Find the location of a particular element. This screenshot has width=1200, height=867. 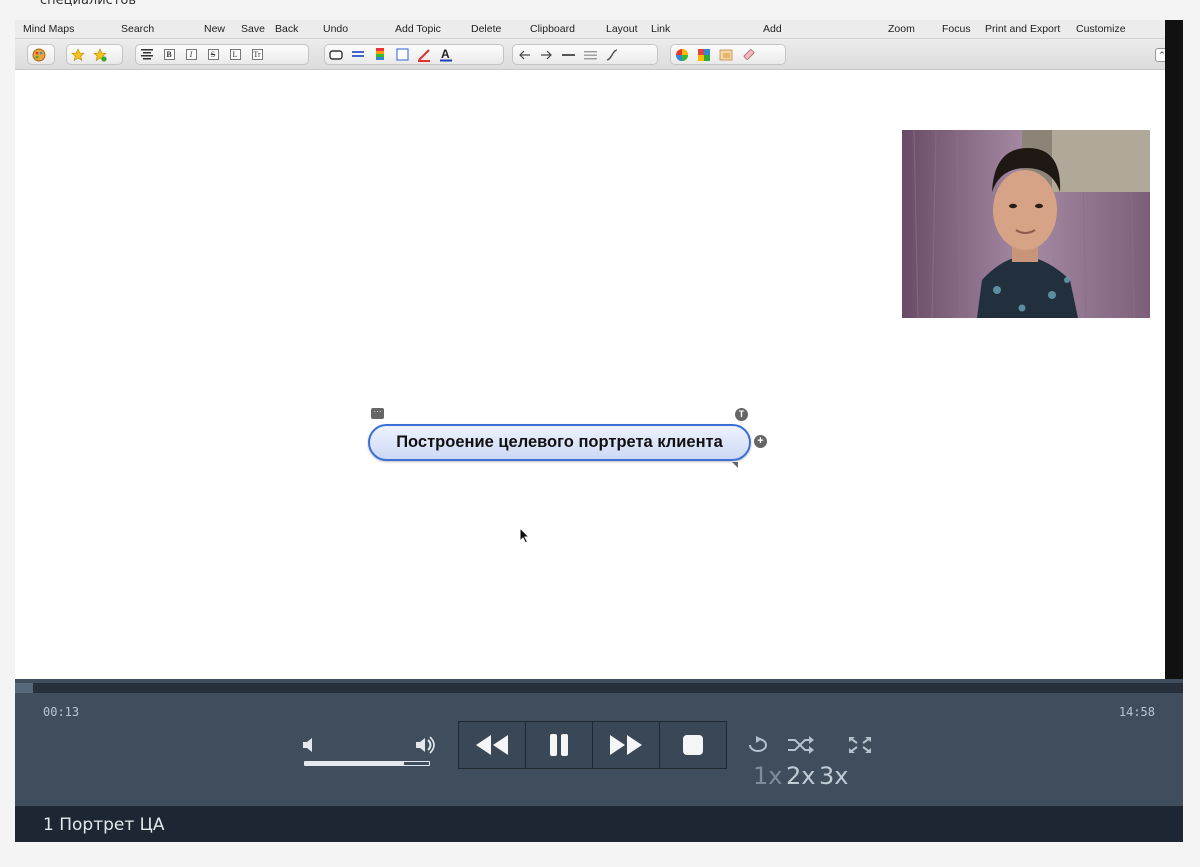

arrow-right-icon is located at coordinates (546, 54).